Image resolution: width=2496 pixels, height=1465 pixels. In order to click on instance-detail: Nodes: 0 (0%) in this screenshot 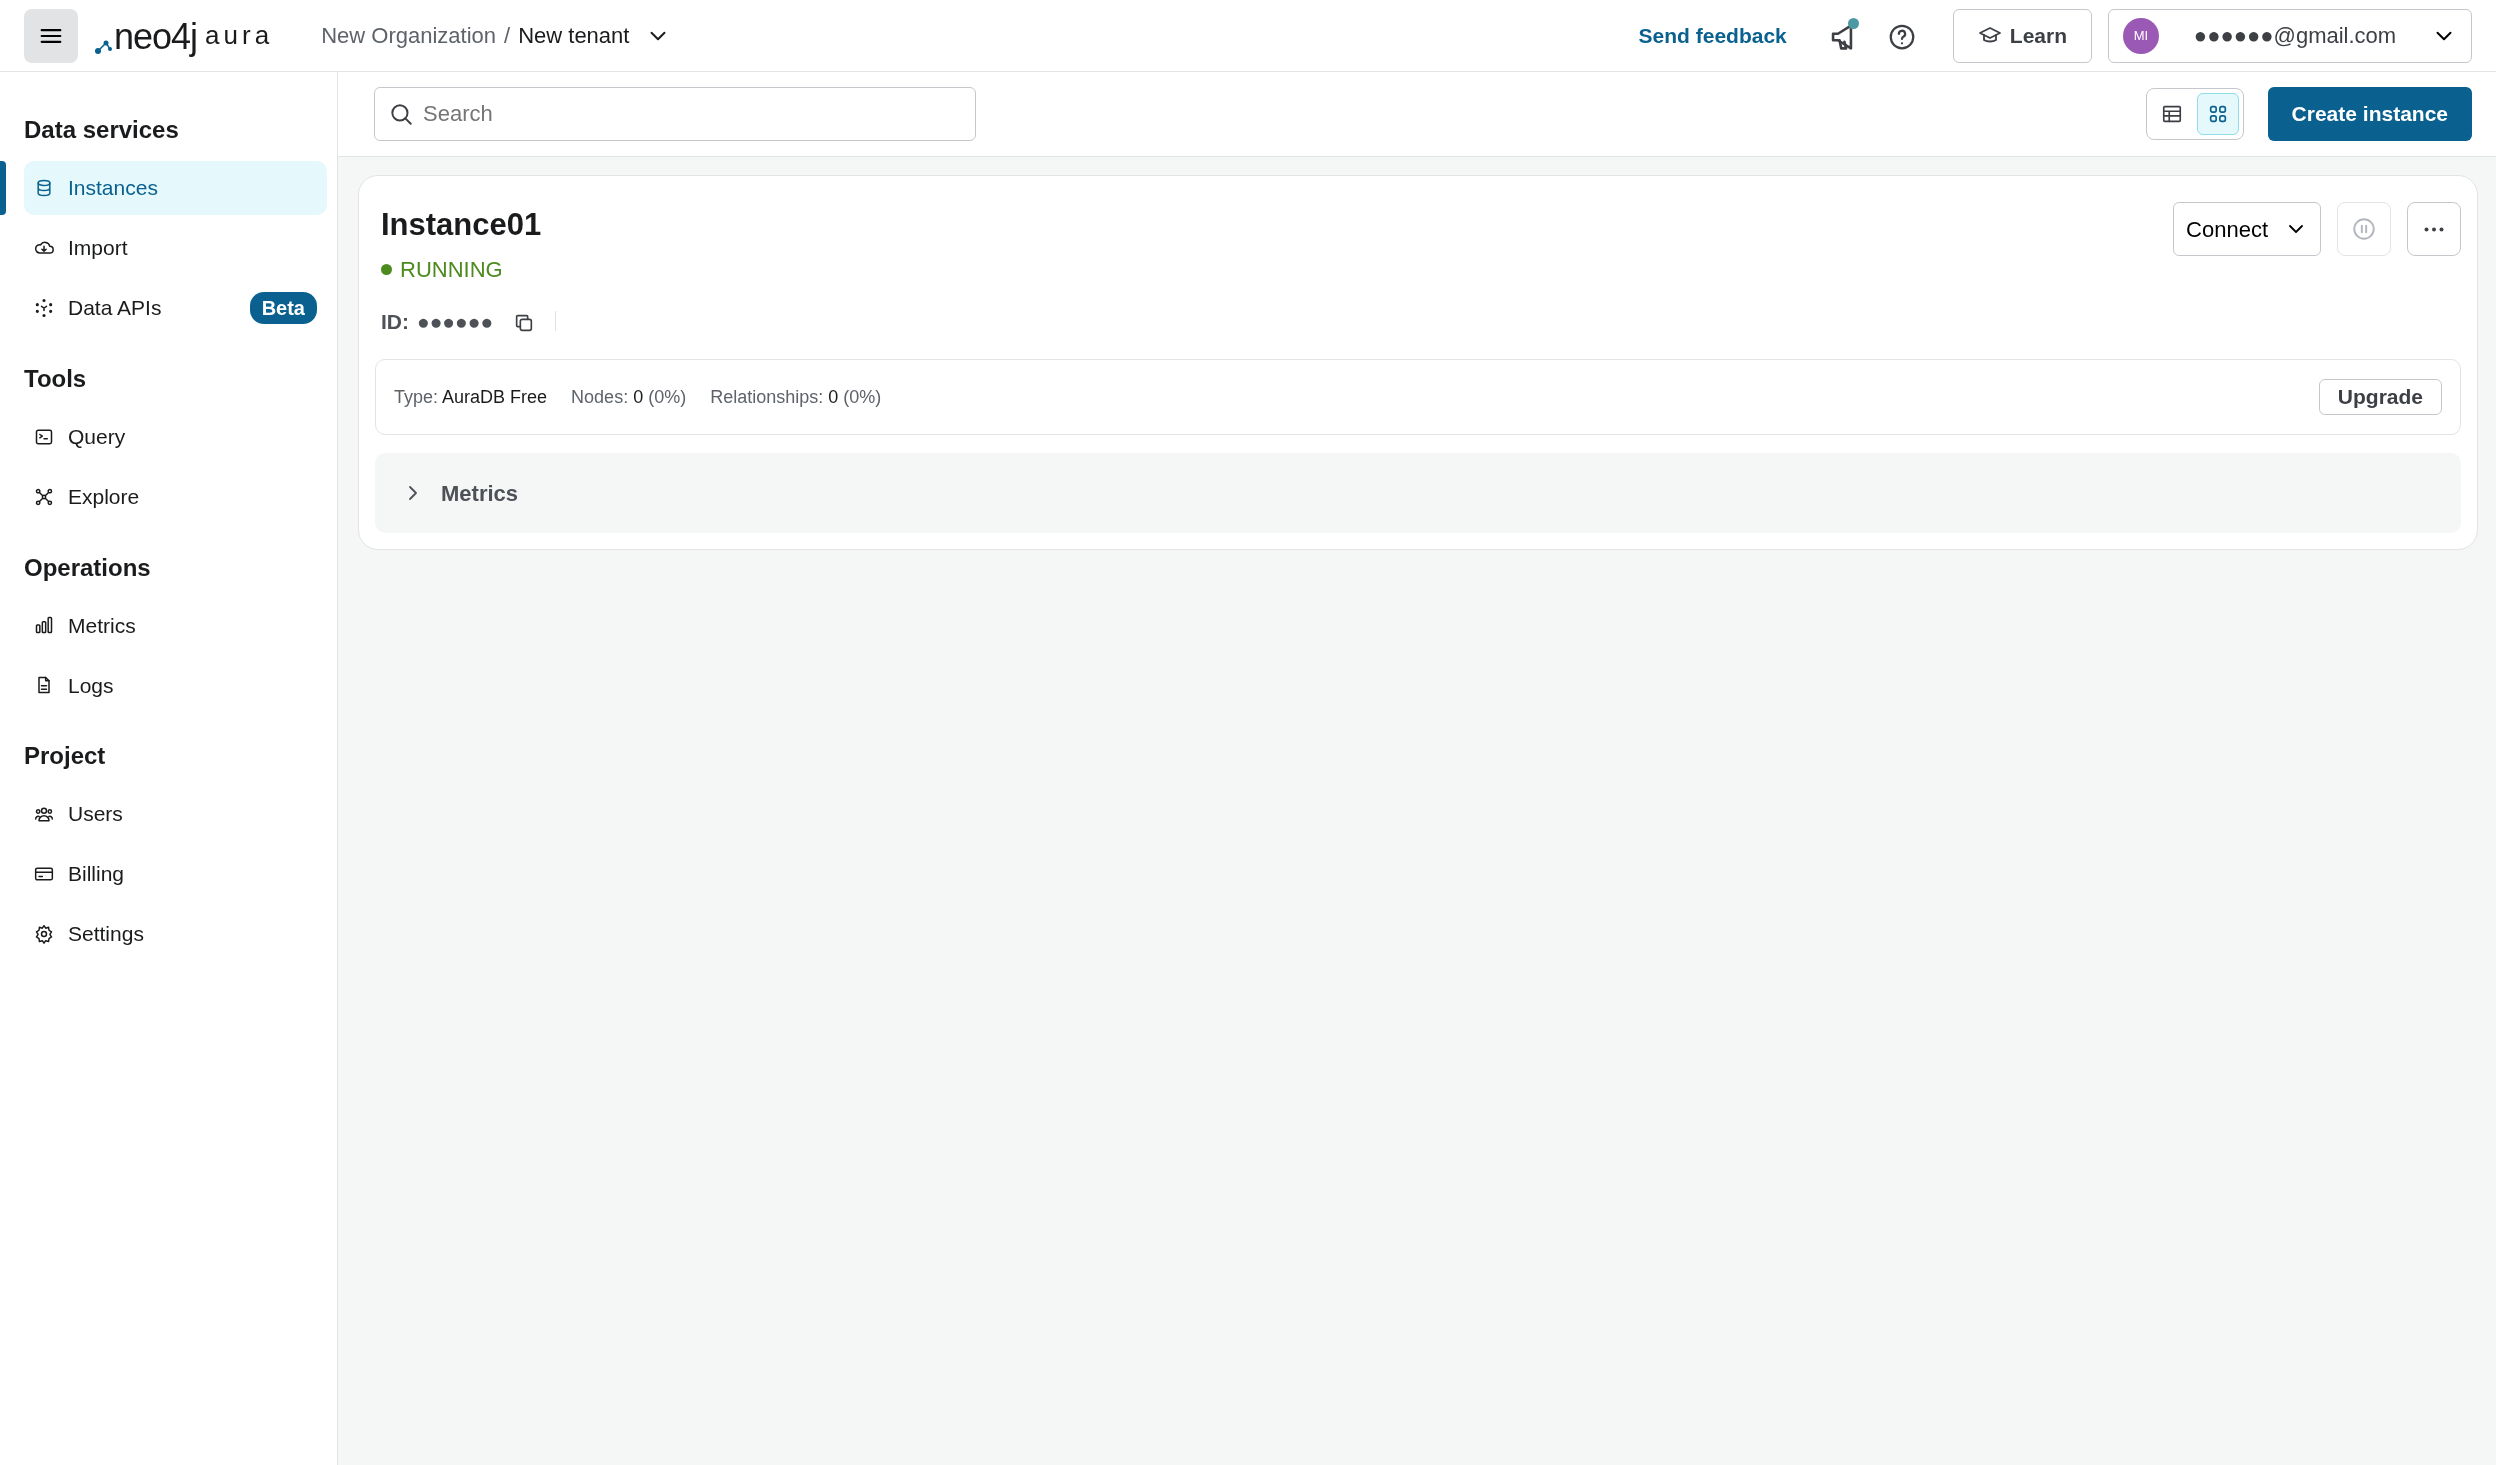, I will do `click(629, 397)`.